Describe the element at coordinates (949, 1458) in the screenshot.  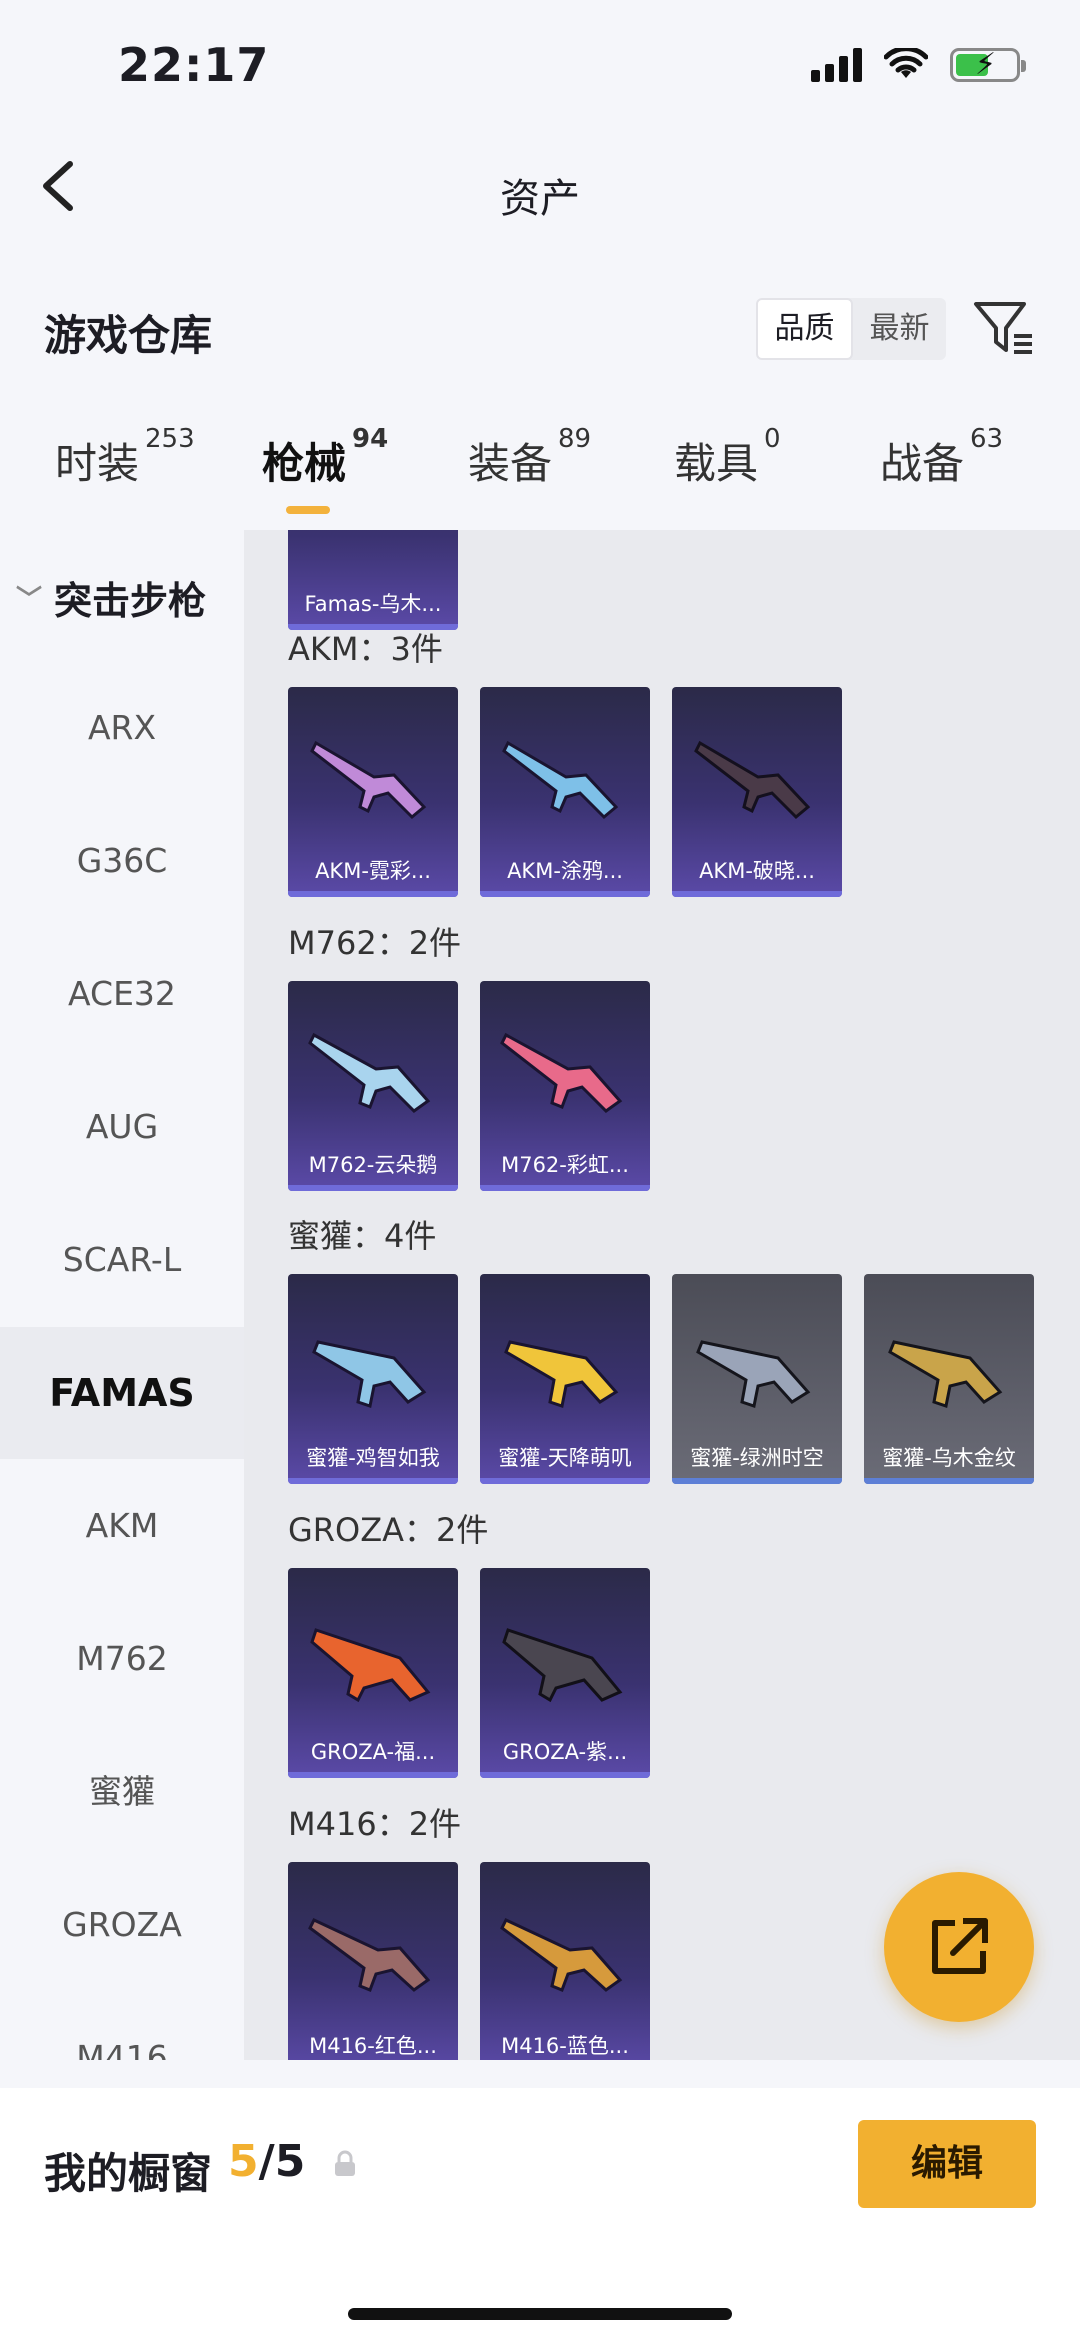
I see `weapon-card-label: 蜜獾-乌木金纹` at that location.